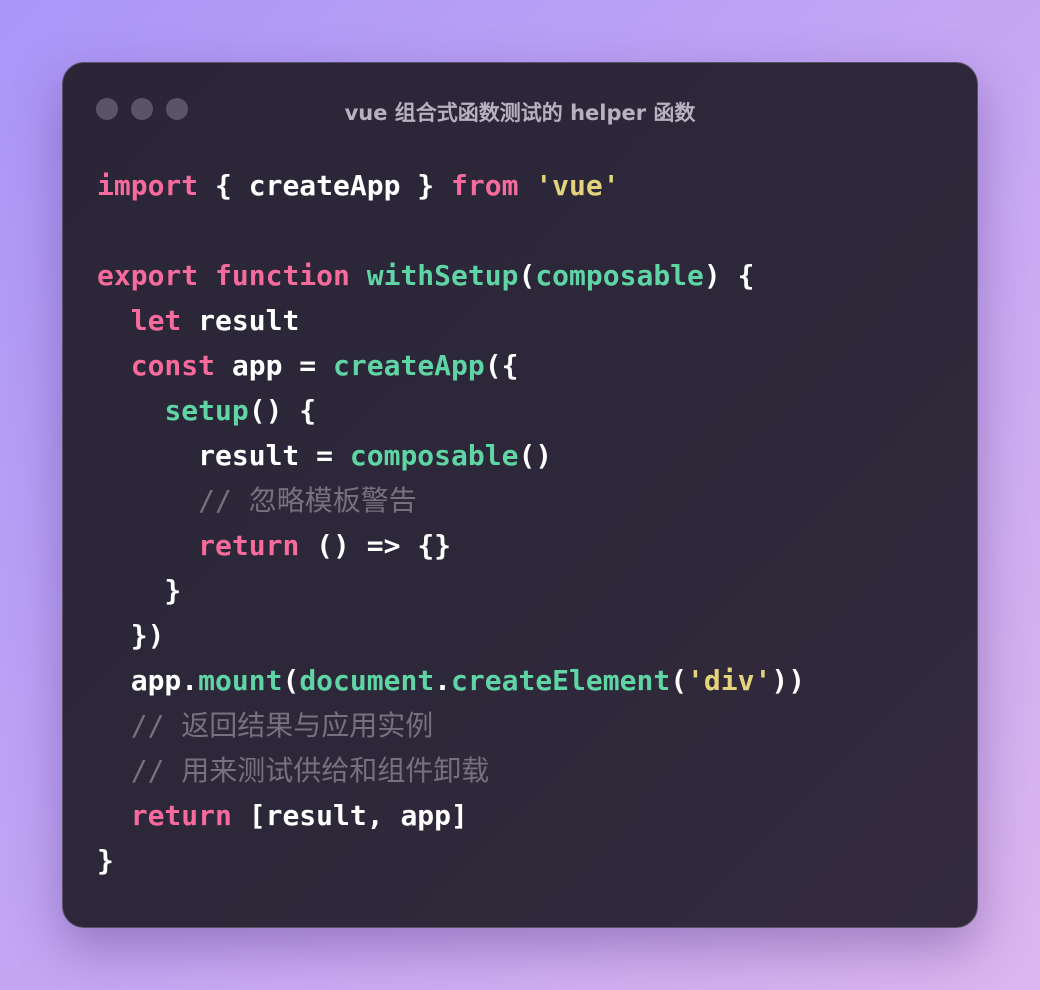 The width and height of the screenshot is (1040, 990). What do you see at coordinates (451, 320) in the screenshot?
I see `code-line: let result` at bounding box center [451, 320].